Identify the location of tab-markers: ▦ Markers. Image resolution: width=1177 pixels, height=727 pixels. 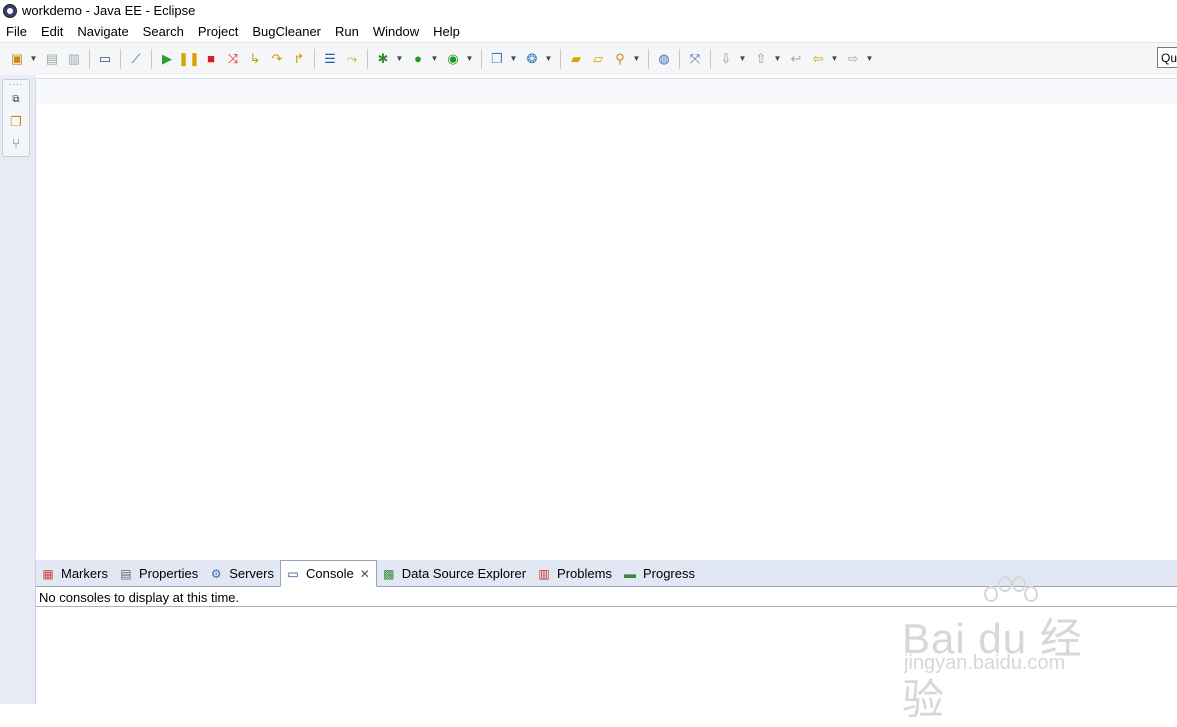
(75, 573).